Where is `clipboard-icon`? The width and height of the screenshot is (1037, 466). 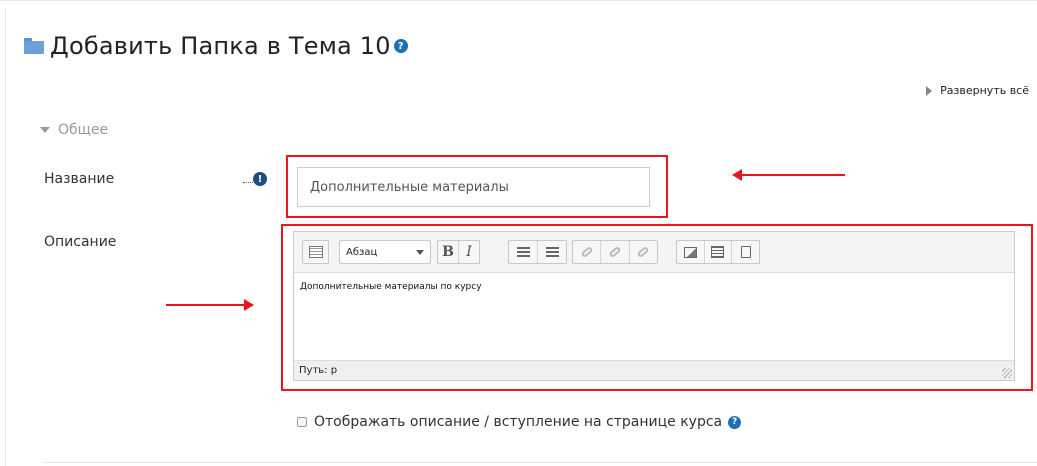 clipboard-icon is located at coordinates (745, 252).